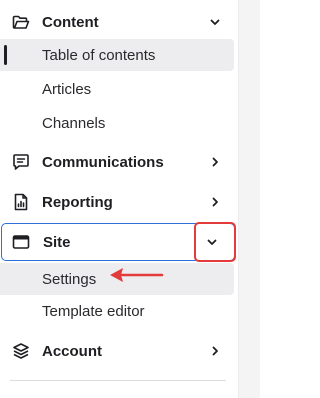 Image resolution: width=320 pixels, height=398 pixels. I want to click on nav-section-label: Communications, so click(103, 162).